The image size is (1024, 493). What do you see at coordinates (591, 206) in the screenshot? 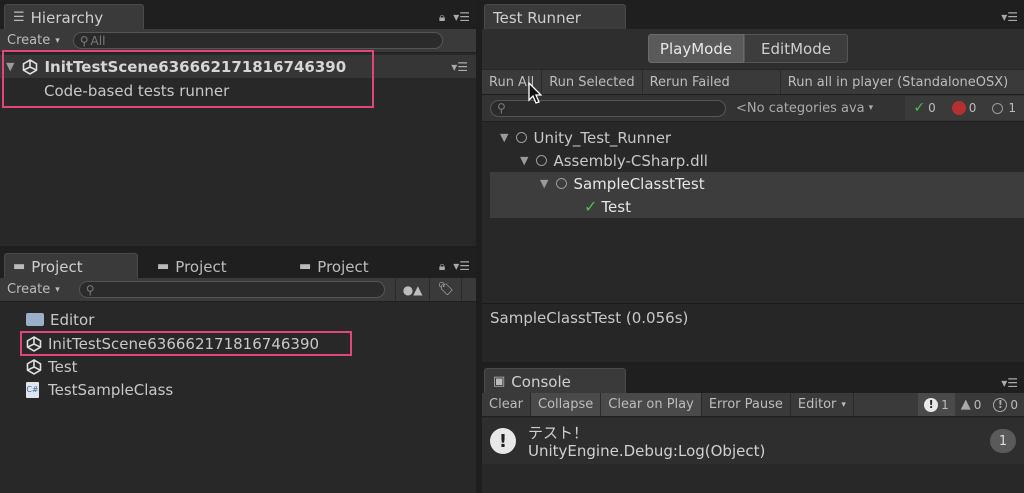
I see `check-icon: ✓` at bounding box center [591, 206].